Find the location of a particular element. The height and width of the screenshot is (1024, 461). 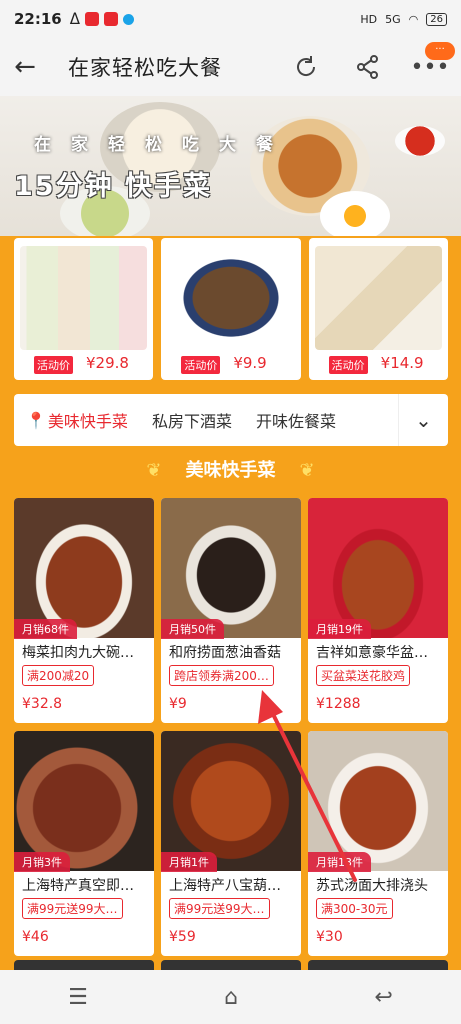

refresh-button is located at coordinates (306, 67).